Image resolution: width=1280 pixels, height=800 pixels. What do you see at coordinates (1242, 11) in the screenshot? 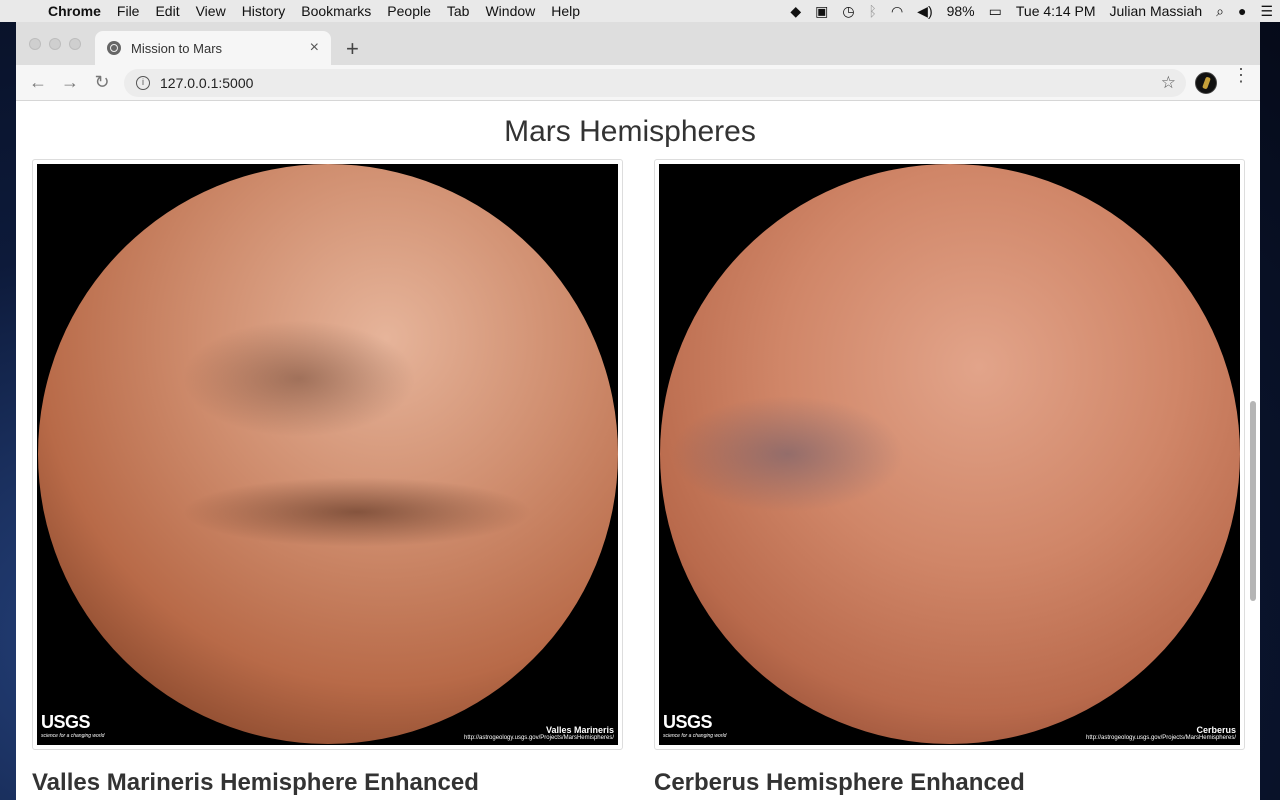
I see `siri-icon: ●` at bounding box center [1242, 11].